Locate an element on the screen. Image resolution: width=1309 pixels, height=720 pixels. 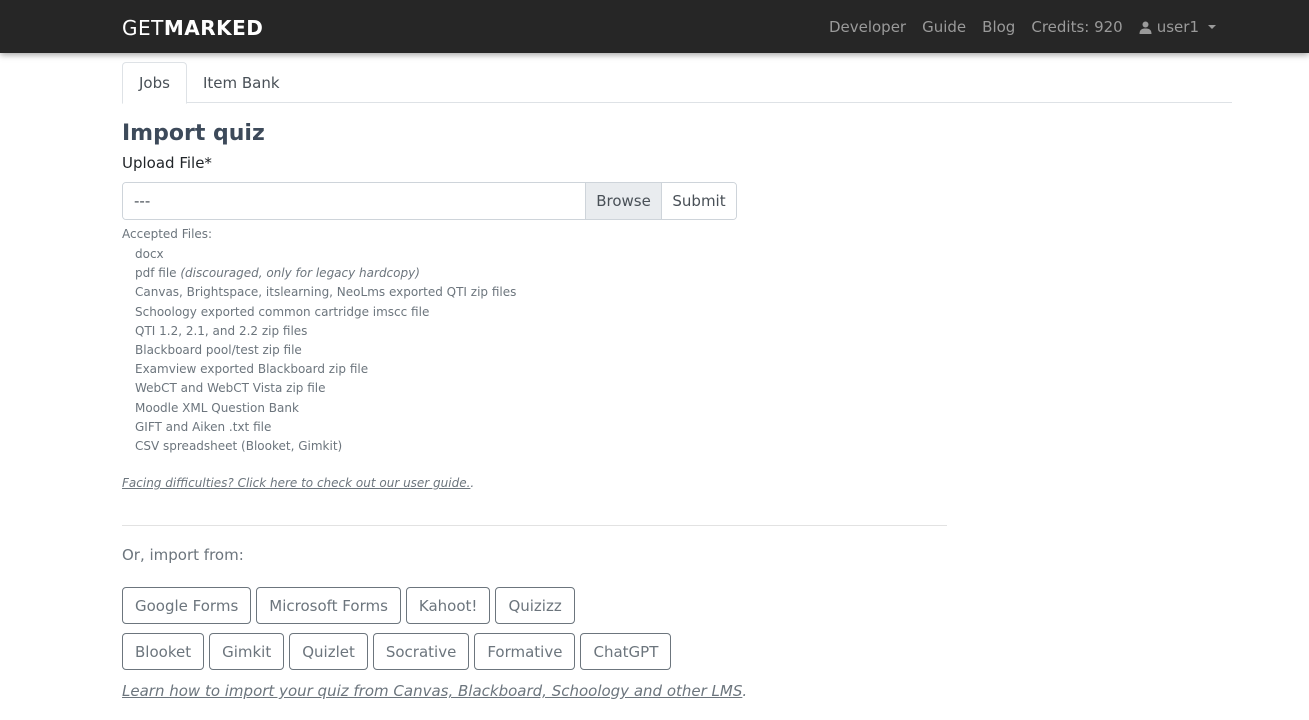
list-item: Blackboard pool/test zip file is located at coordinates (218, 349).